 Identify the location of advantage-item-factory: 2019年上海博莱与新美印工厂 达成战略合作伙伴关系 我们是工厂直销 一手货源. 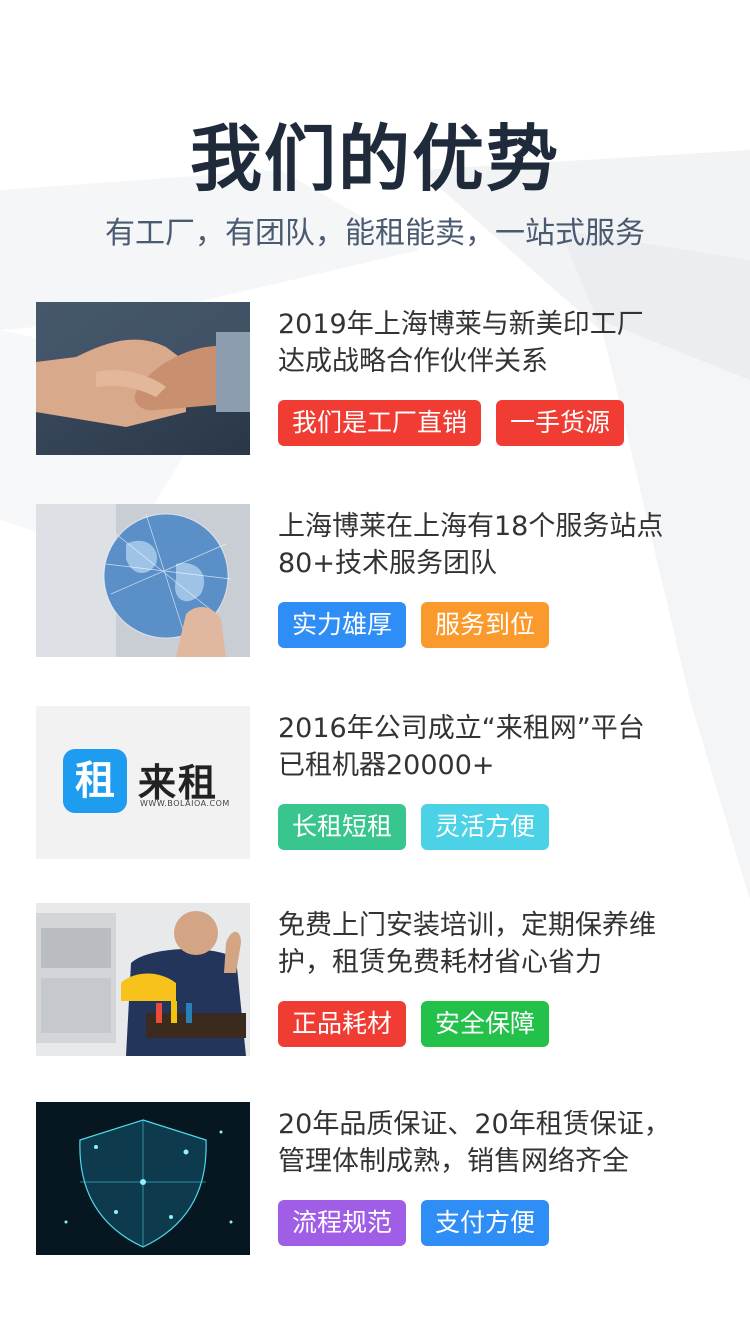
(381, 379).